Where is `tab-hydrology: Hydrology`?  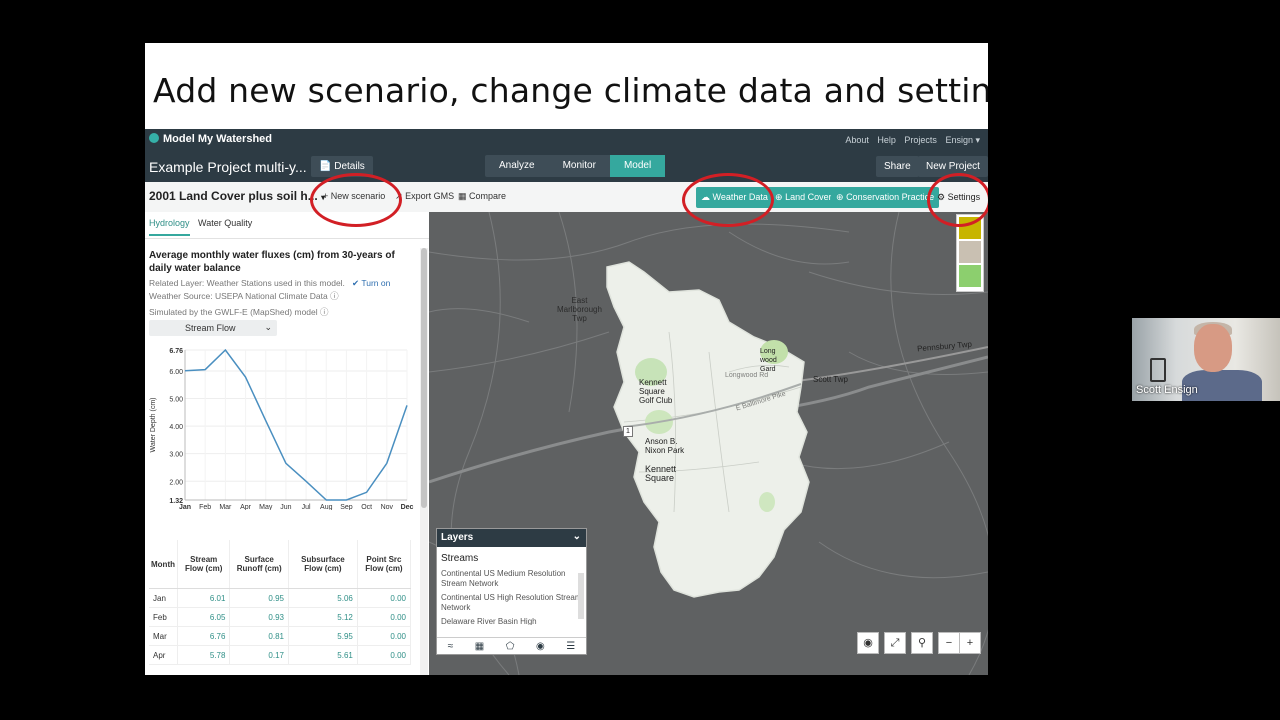
tab-hydrology: Hydrology is located at coordinates (169, 227).